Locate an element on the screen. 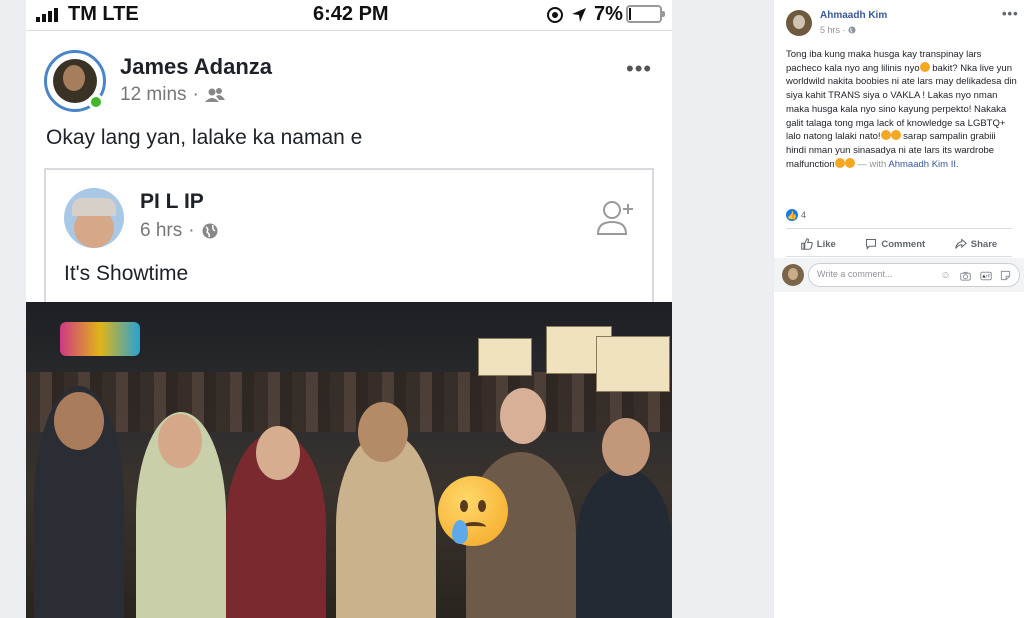 The width and height of the screenshot is (1024, 618). like-button: Like is located at coordinates (818, 244).